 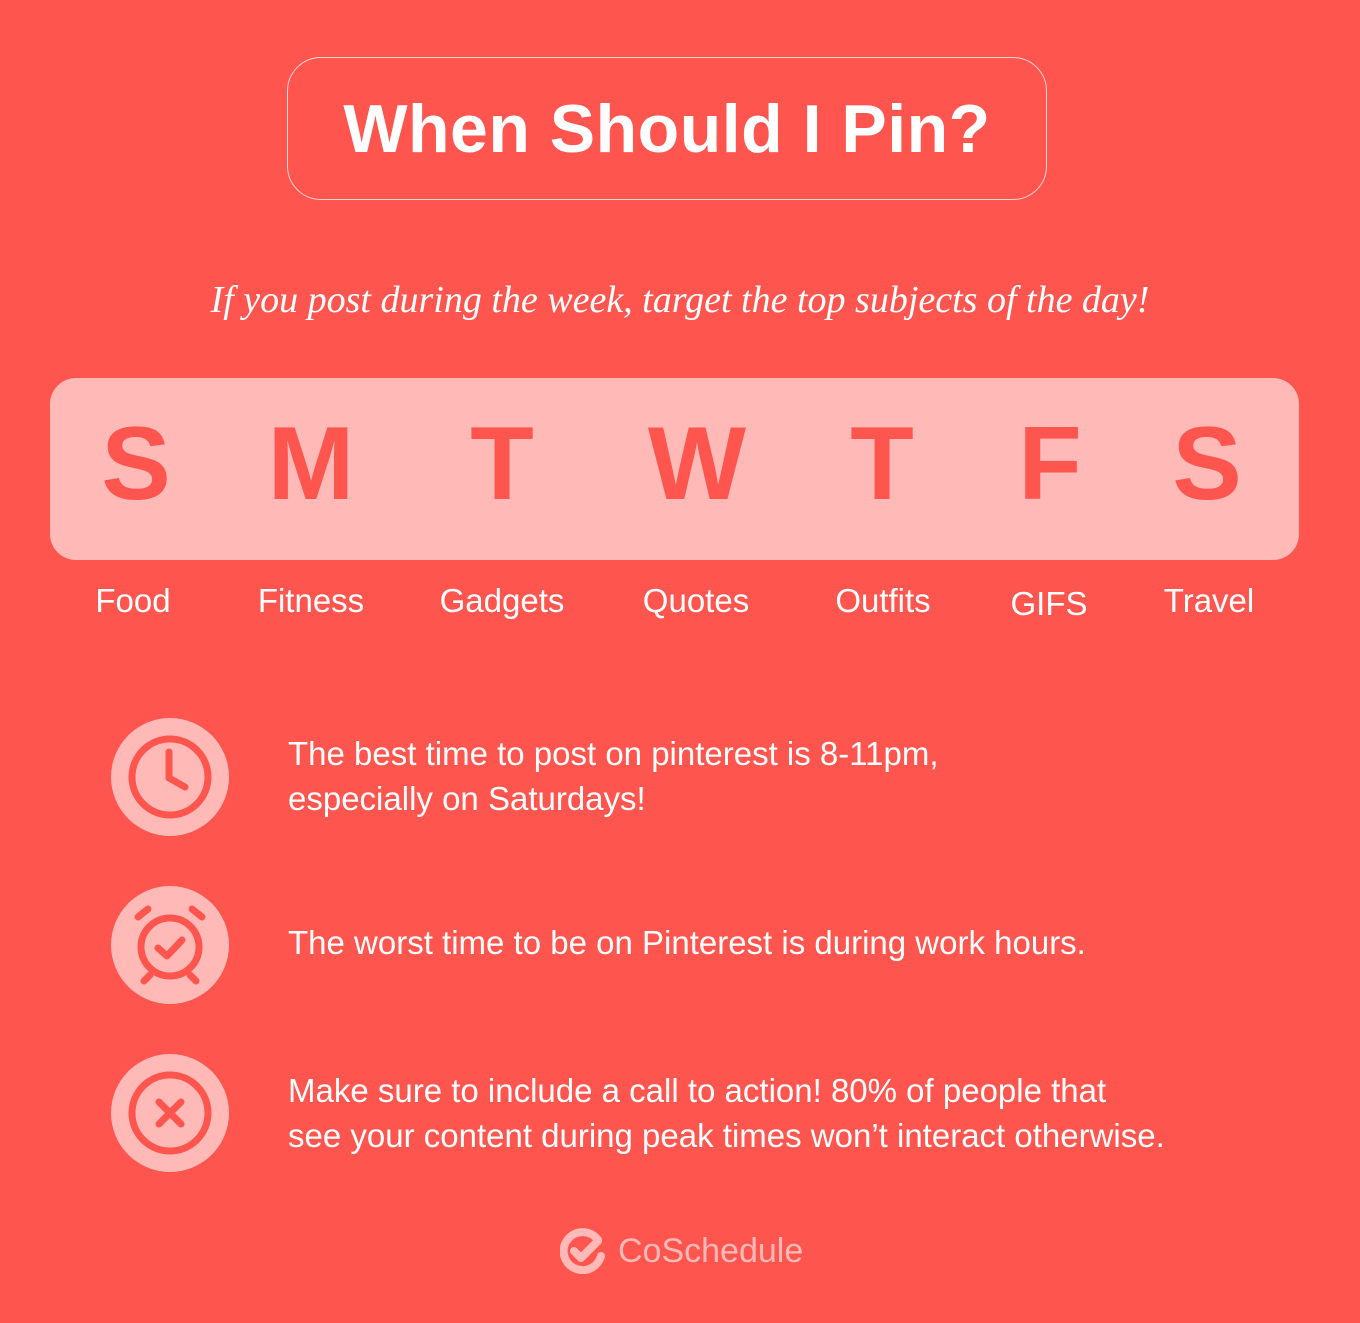 I want to click on tip-line: especially on Saturdays!, so click(x=467, y=798).